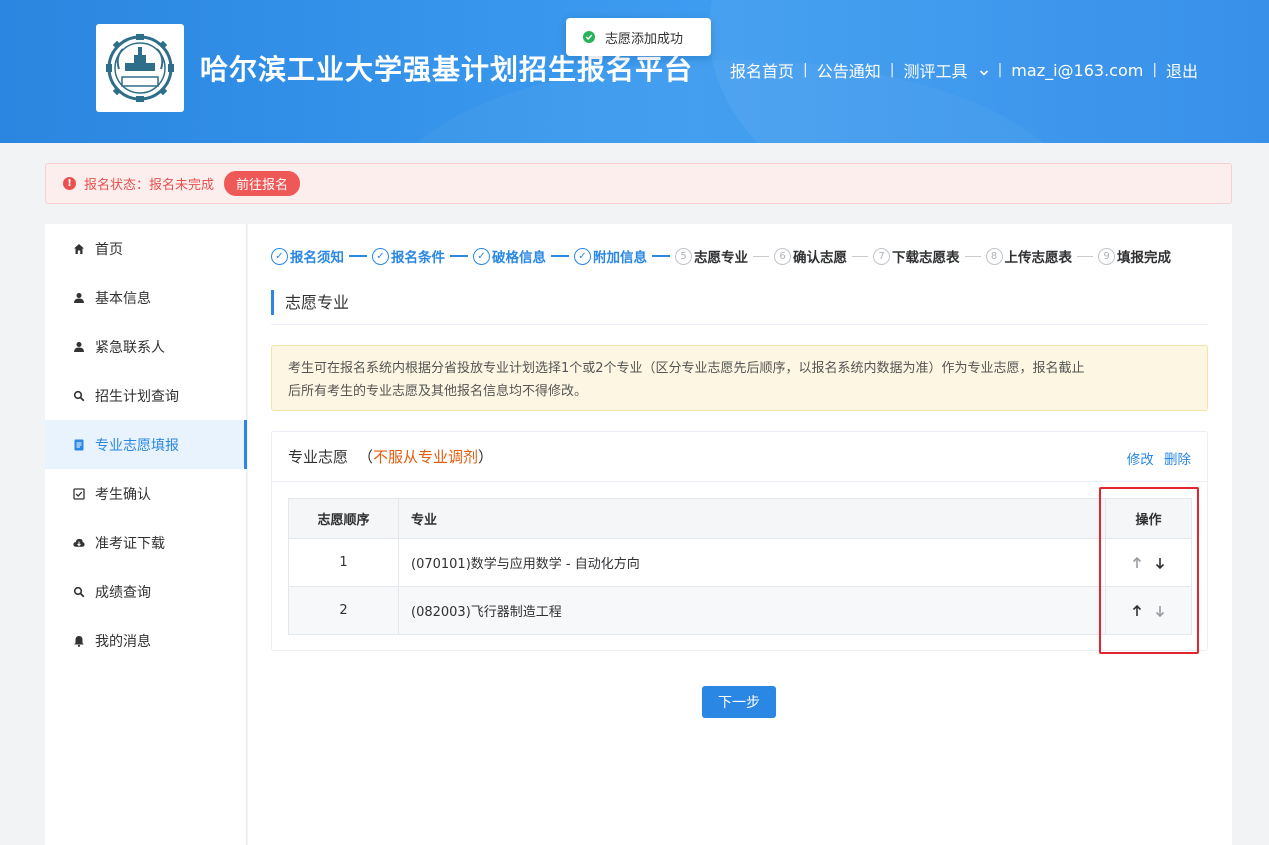 This screenshot has width=1269, height=845. Describe the element at coordinates (1077, 70) in the screenshot. I see `nav-user-email: maz_i@163.com` at that location.